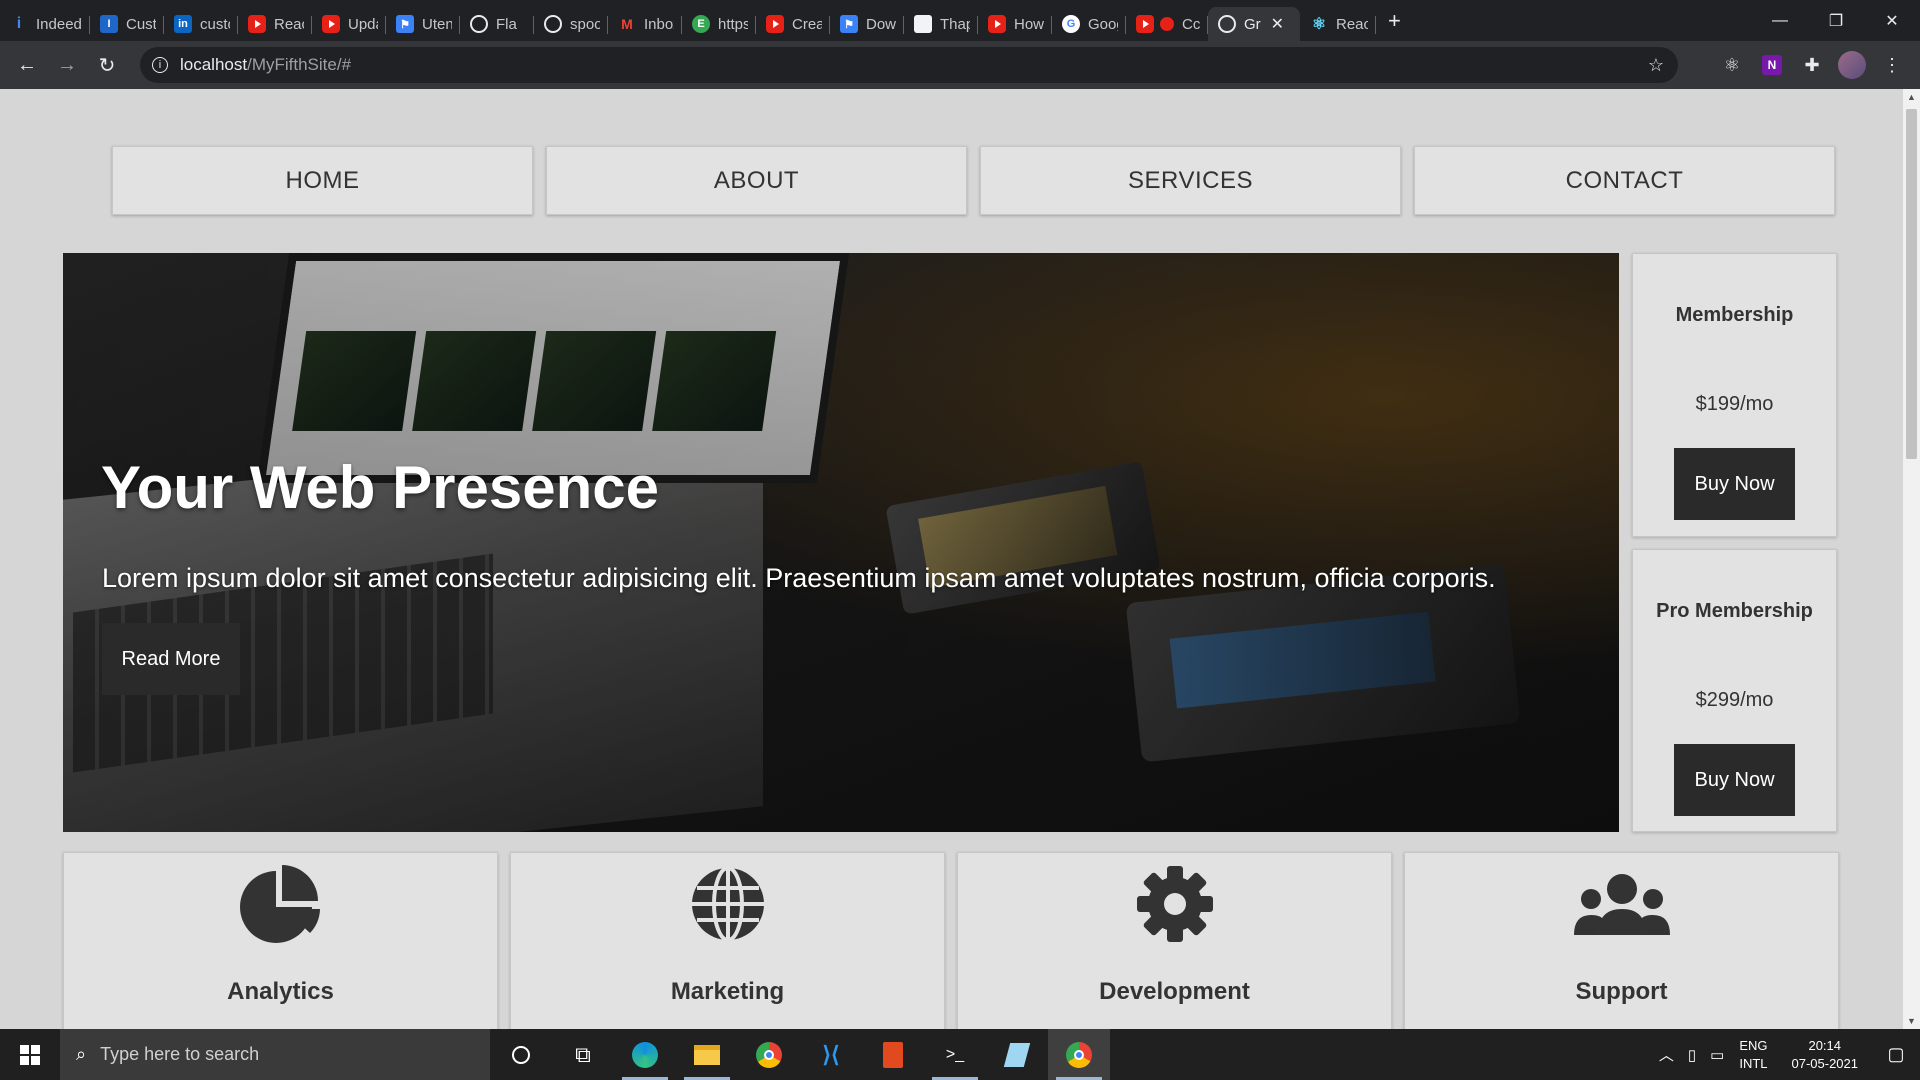 The image size is (1920, 1080). Describe the element at coordinates (1892, 65) in the screenshot. I see `browser-menu-icon: ⋮` at that location.